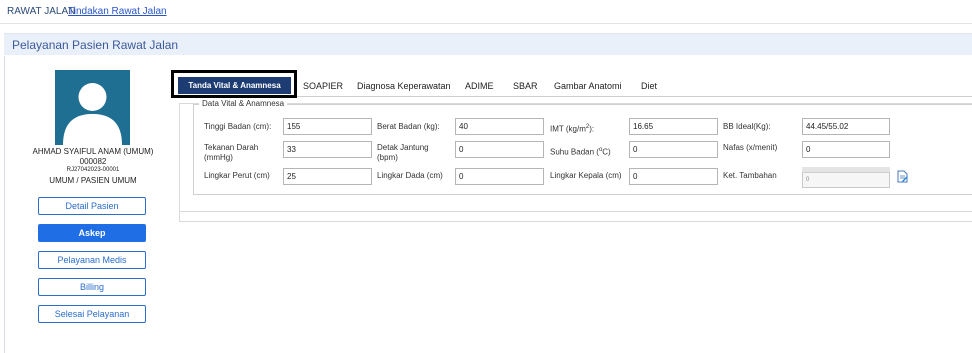 The image size is (972, 353). I want to click on tab-gambar-anatomi: Gambar Anatomi, so click(588, 86).